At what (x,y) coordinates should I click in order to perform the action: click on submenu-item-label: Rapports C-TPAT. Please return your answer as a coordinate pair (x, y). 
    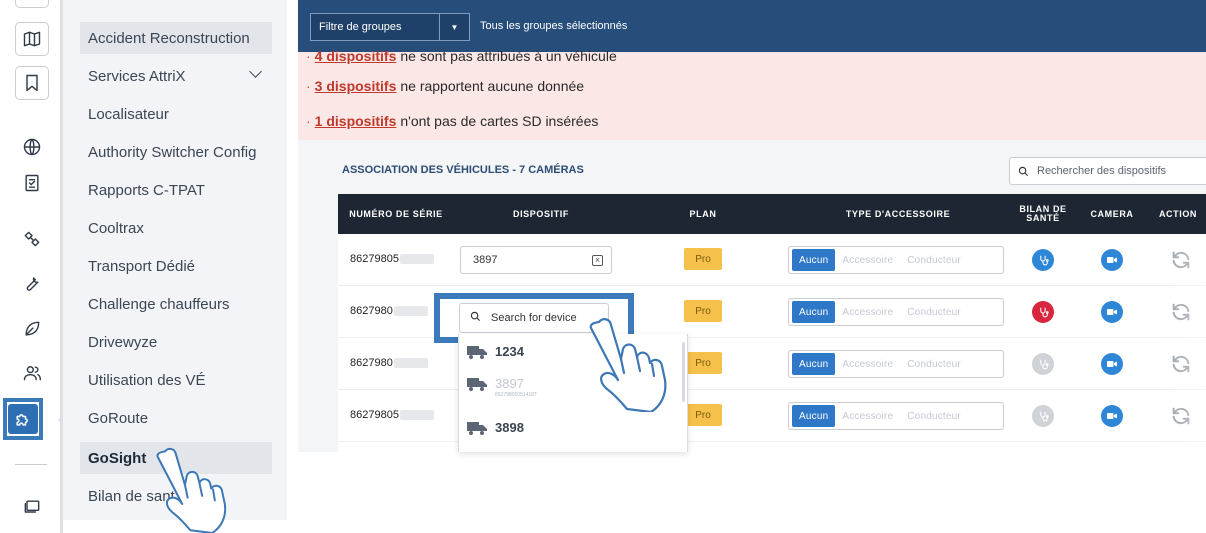
    Looking at the image, I should click on (146, 190).